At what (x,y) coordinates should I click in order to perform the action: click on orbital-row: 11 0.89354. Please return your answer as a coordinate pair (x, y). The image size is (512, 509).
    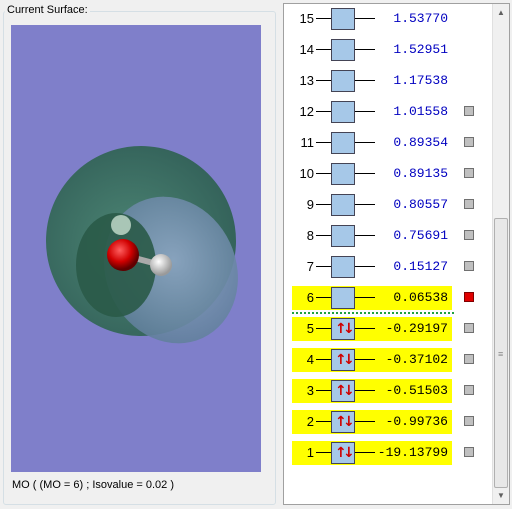
    Looking at the image, I should click on (389, 143).